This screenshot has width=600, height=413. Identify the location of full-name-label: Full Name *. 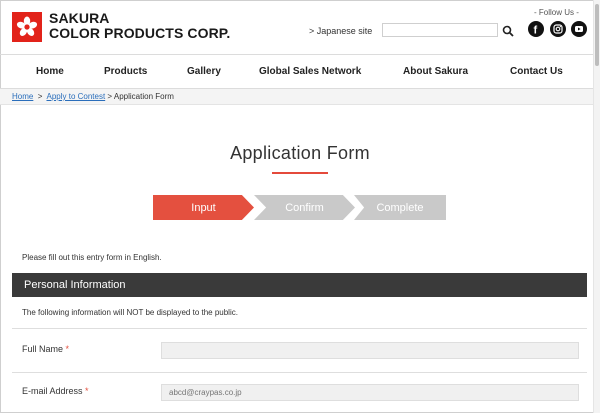
(45, 349).